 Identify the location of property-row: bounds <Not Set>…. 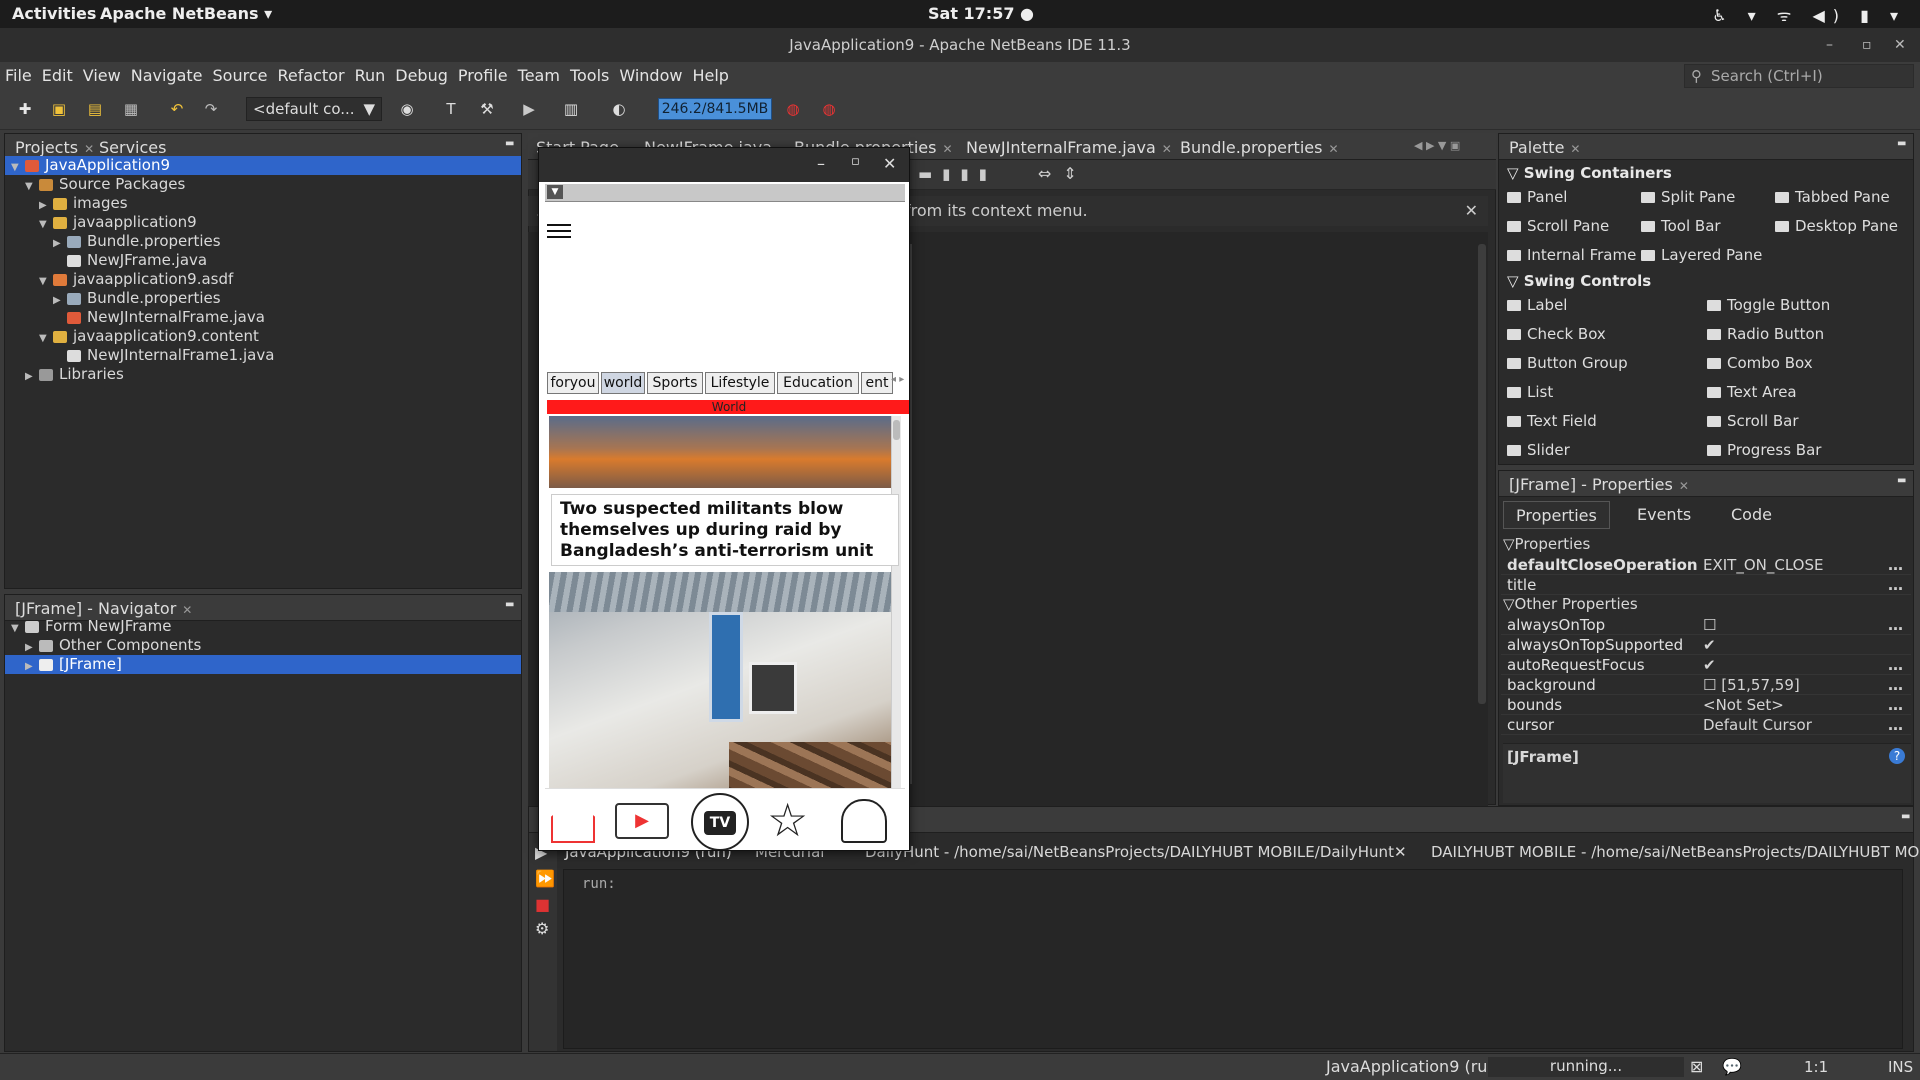
(1706, 705).